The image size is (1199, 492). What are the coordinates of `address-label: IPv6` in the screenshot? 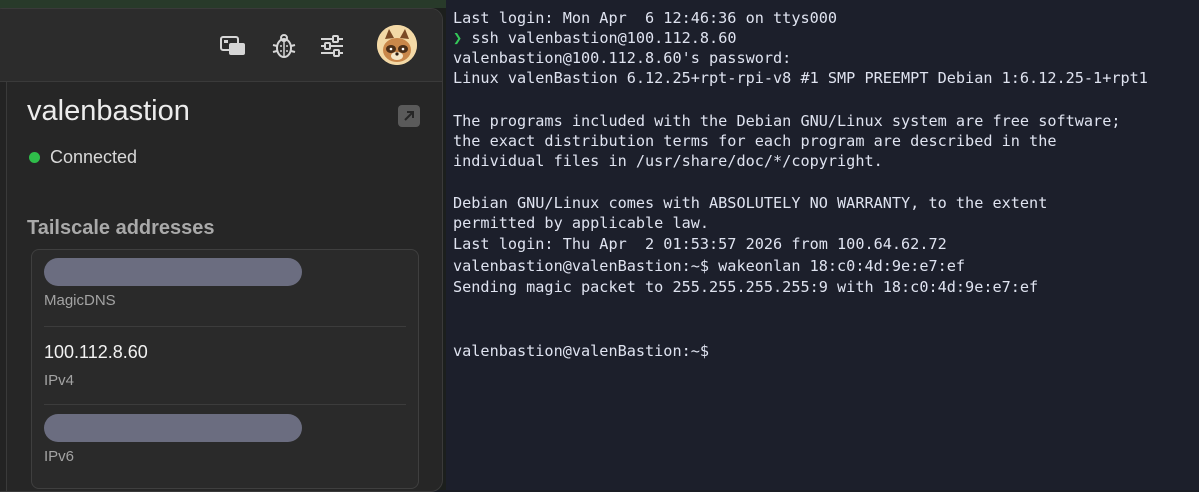 It's located at (59, 456).